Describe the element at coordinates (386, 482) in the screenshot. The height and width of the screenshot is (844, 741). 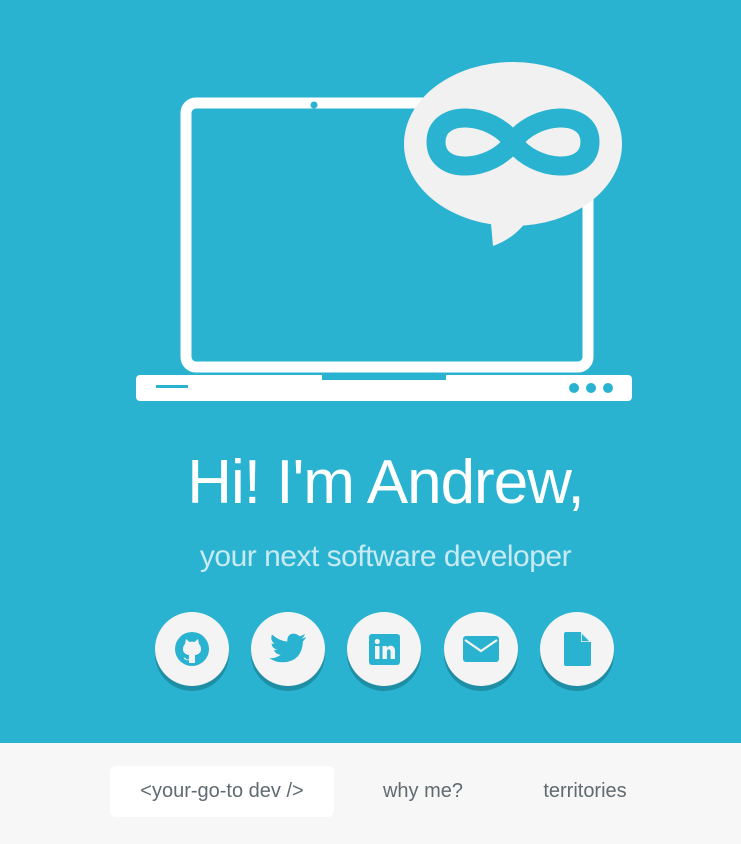
I see `greeting-heading: Hi! I'm Andrew,` at that location.